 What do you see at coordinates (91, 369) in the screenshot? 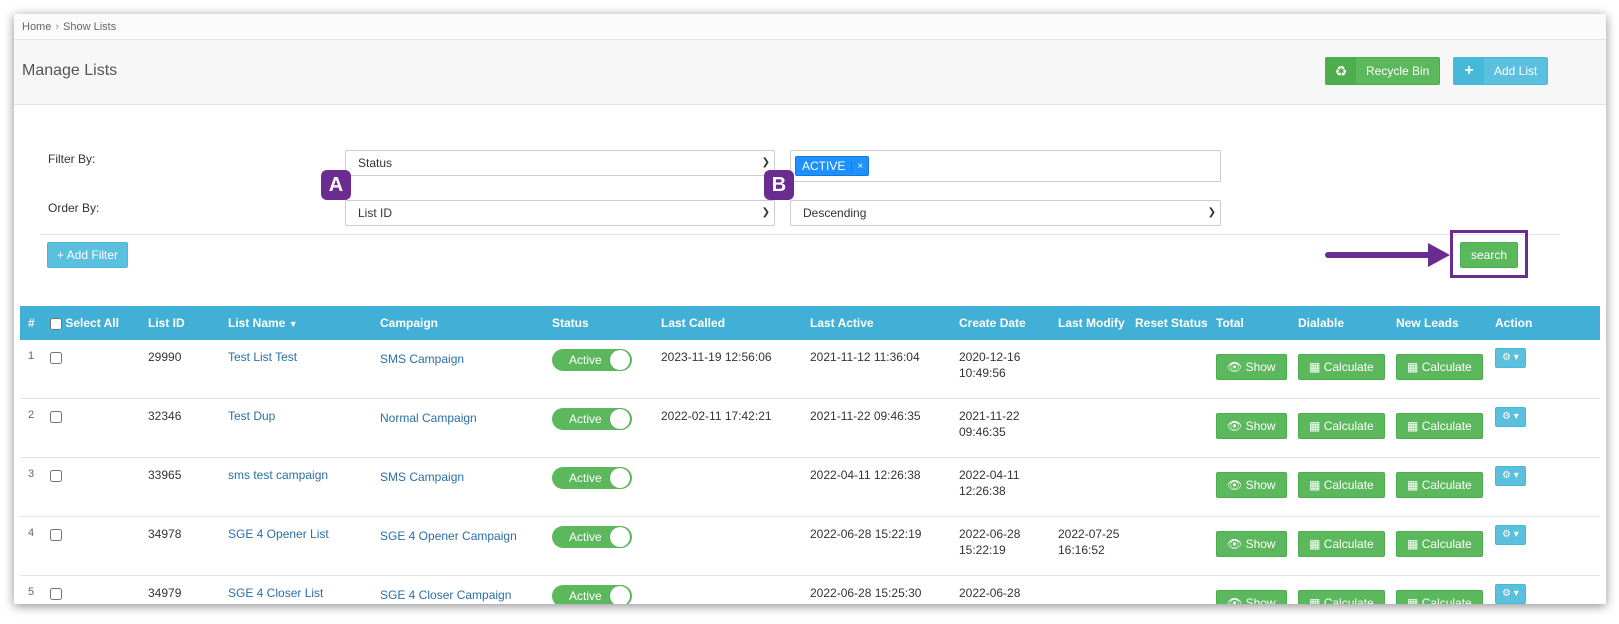
I see `row-select-cell` at bounding box center [91, 369].